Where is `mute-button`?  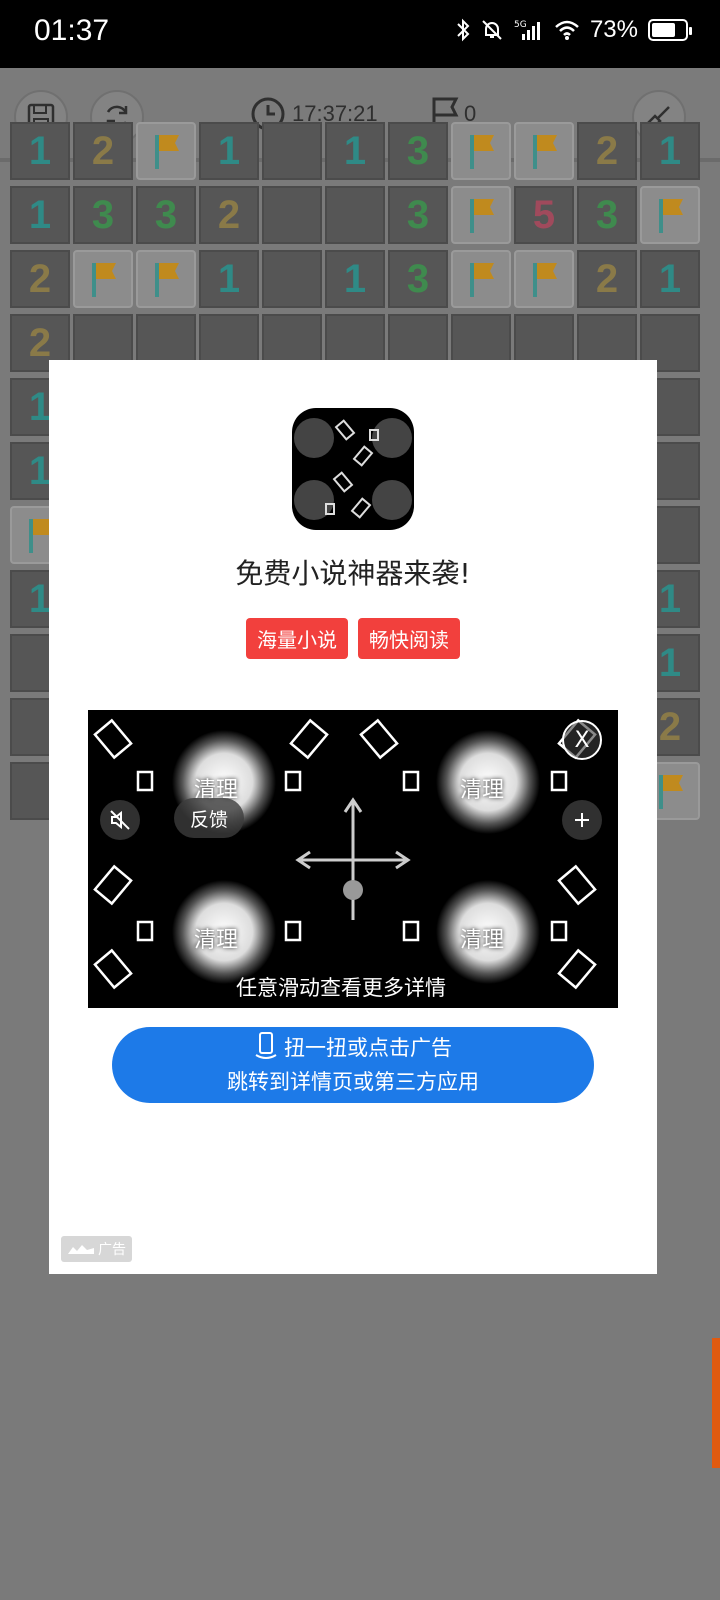 mute-button is located at coordinates (120, 820).